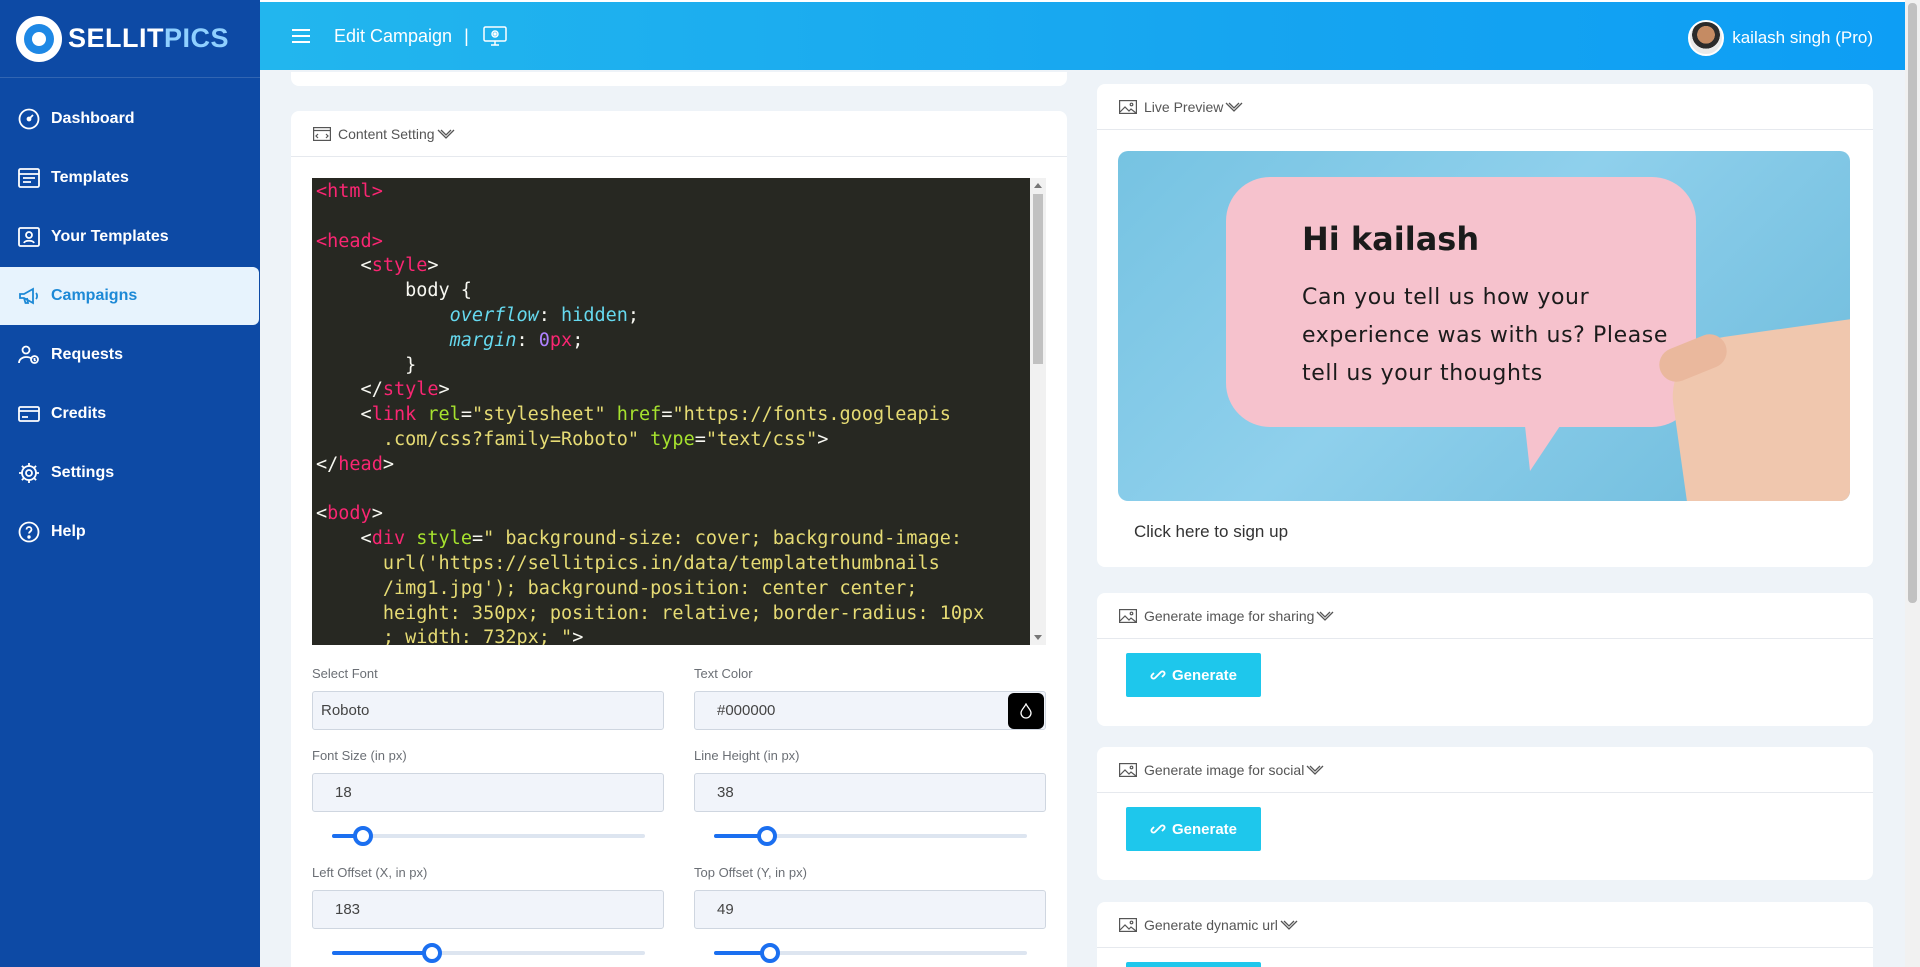  I want to click on code-line: <html>, so click(349, 191).